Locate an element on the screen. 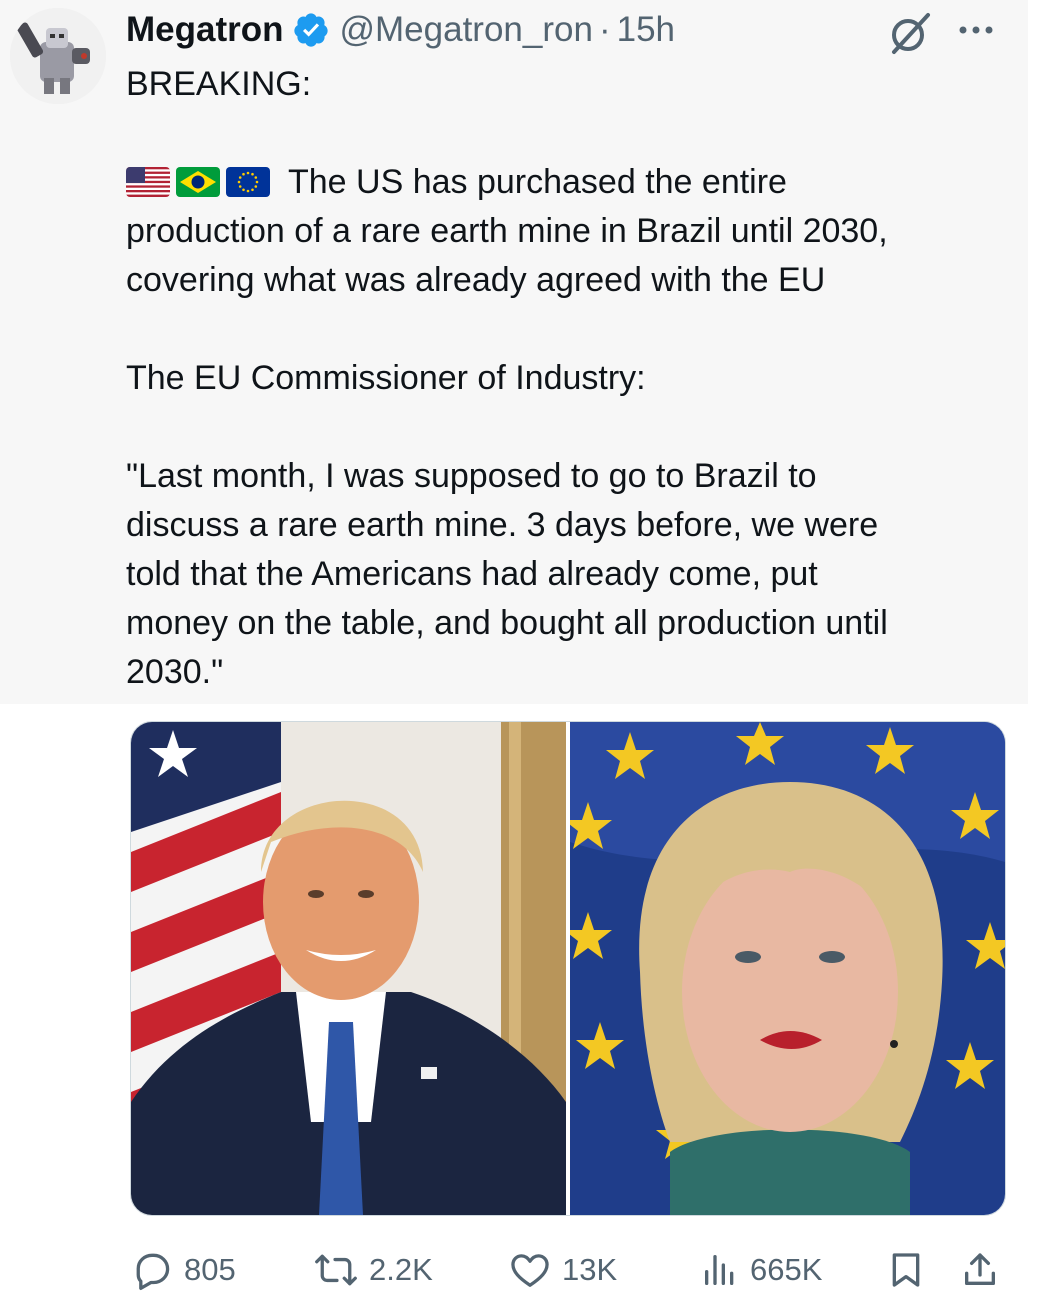  analytics-bar-icon is located at coordinates (719, 1270).